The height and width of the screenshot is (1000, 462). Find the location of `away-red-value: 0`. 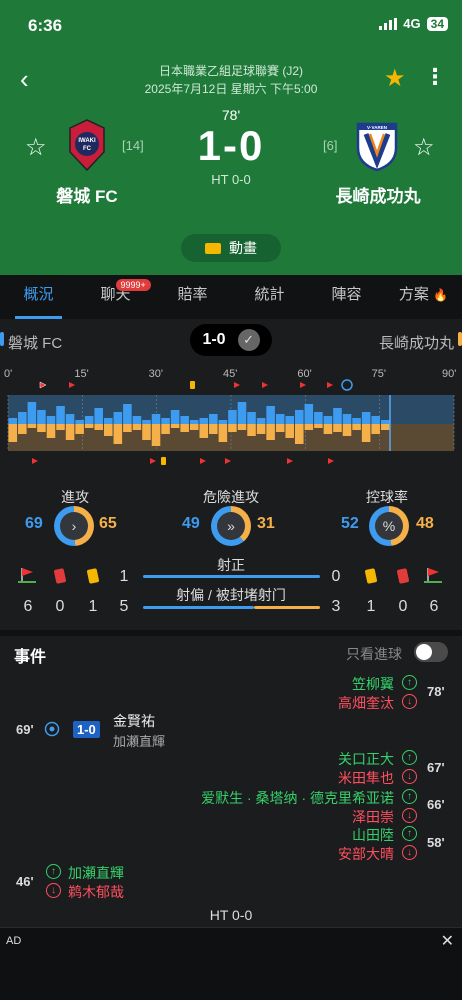

away-red-value: 0 is located at coordinates (403, 606).